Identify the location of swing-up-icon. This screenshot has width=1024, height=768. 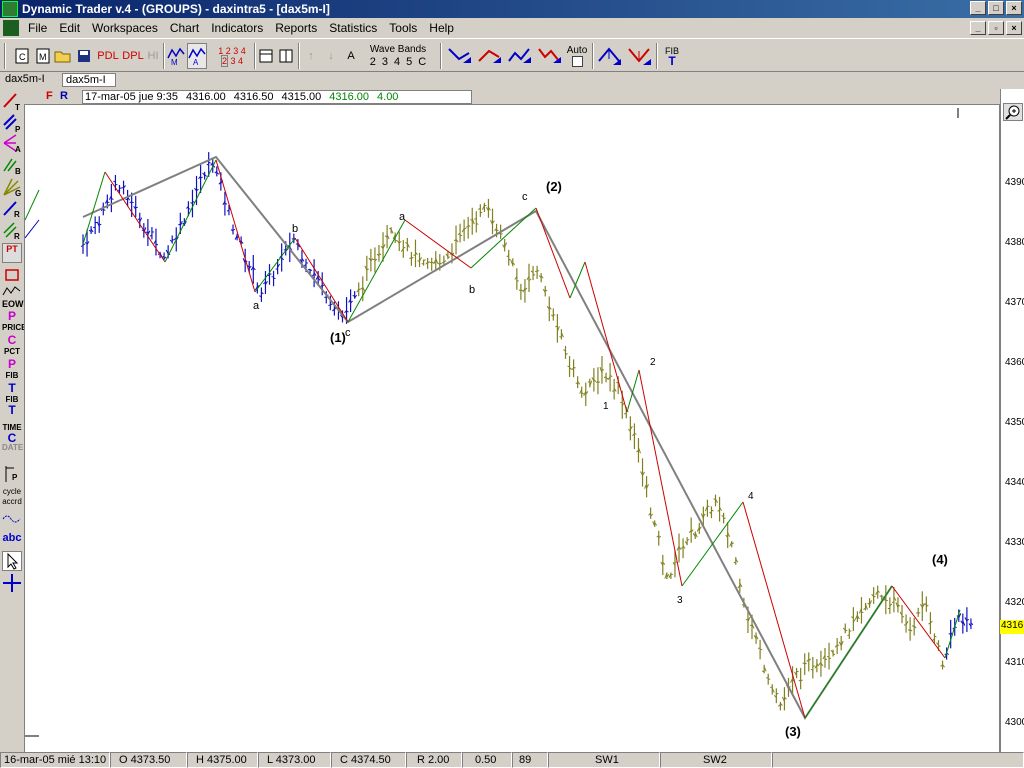
(490, 56).